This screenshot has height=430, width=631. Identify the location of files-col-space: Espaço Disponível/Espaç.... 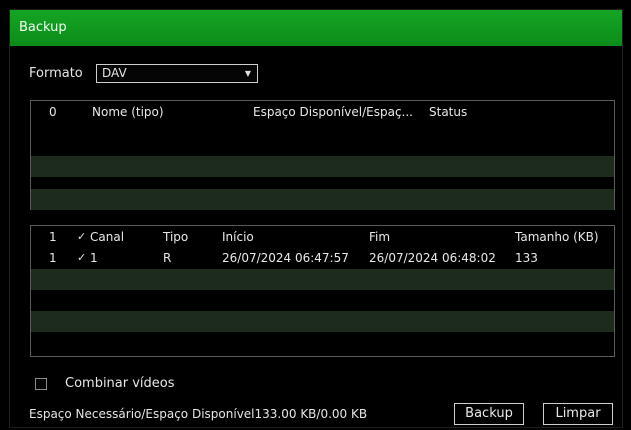
(333, 112).